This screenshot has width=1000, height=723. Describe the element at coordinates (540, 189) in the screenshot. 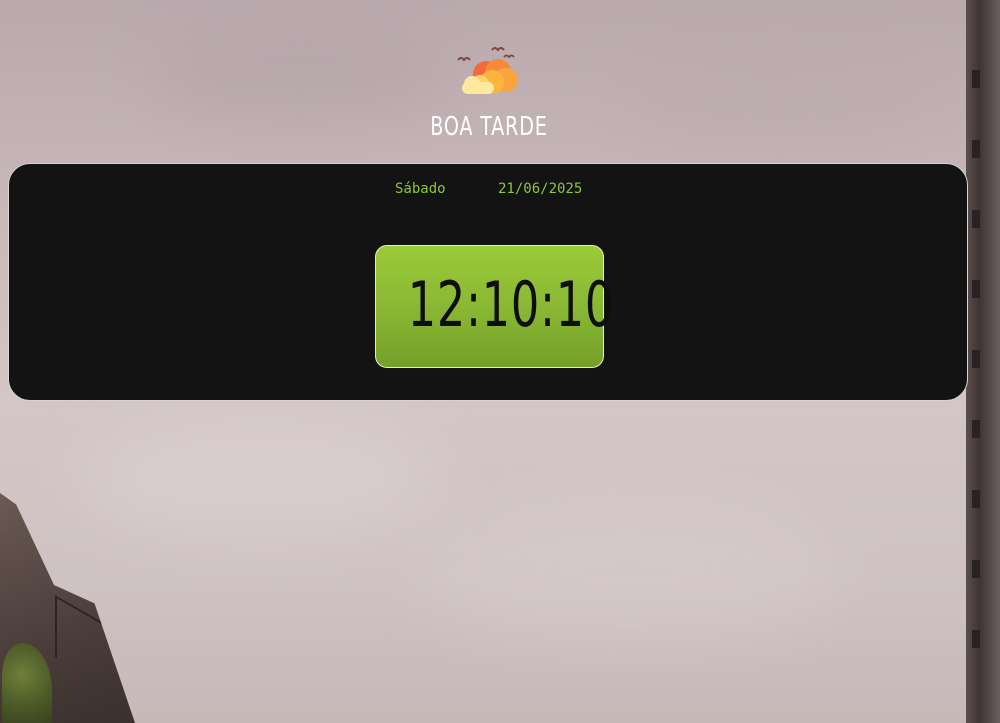

I see `date-label: 21/06/2025` at that location.